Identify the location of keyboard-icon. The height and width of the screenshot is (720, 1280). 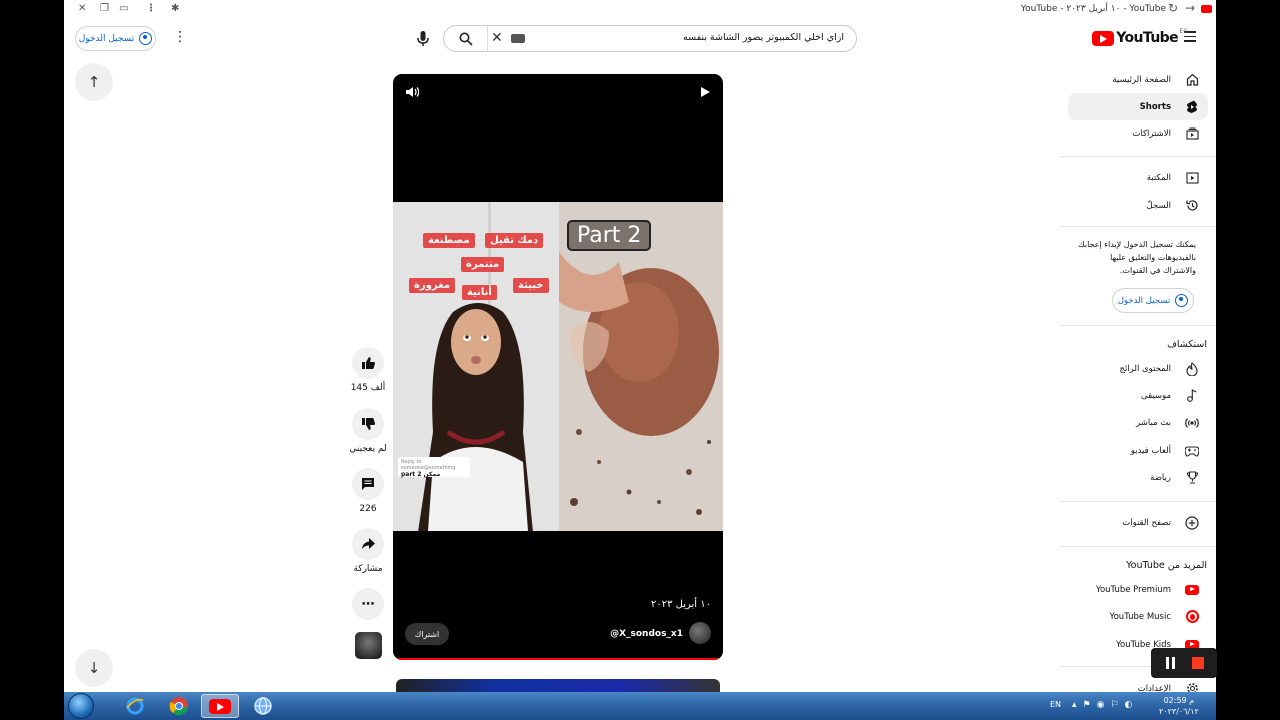
(518, 38).